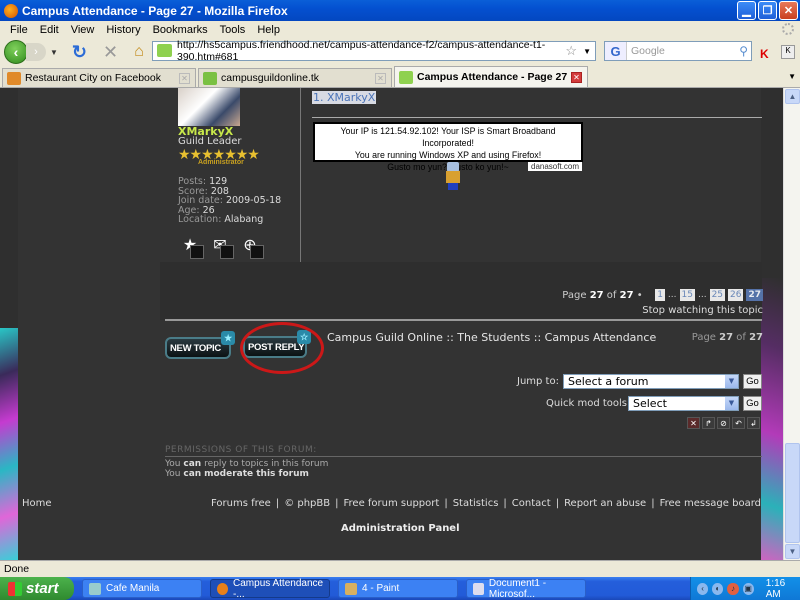  I want to click on menu-help: Help, so click(268, 30).